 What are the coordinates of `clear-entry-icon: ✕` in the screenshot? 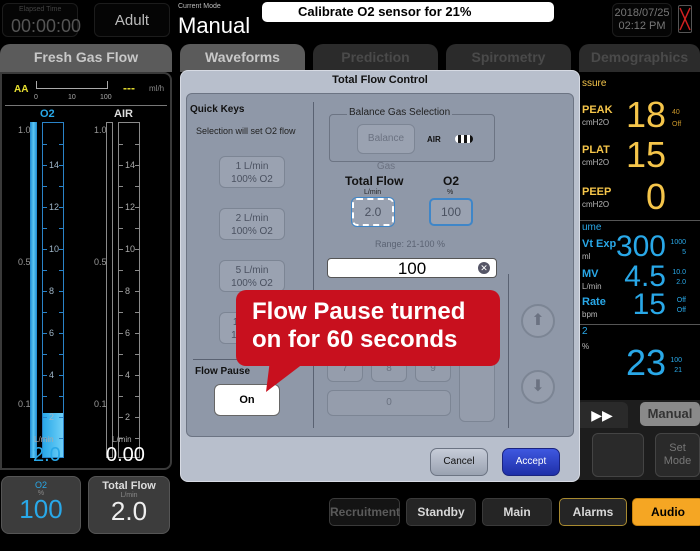 It's located at (484, 268).